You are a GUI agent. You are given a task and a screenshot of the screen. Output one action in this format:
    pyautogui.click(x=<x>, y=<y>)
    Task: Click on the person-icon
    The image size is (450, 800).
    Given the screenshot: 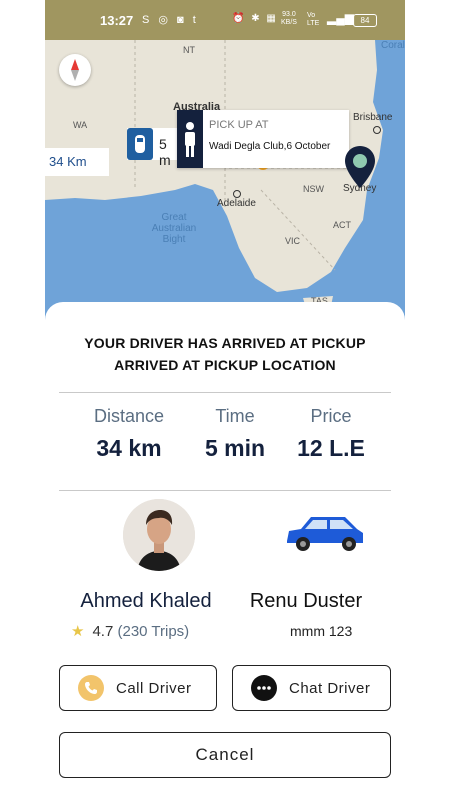 What is the action you would take?
    pyautogui.click(x=190, y=139)
    